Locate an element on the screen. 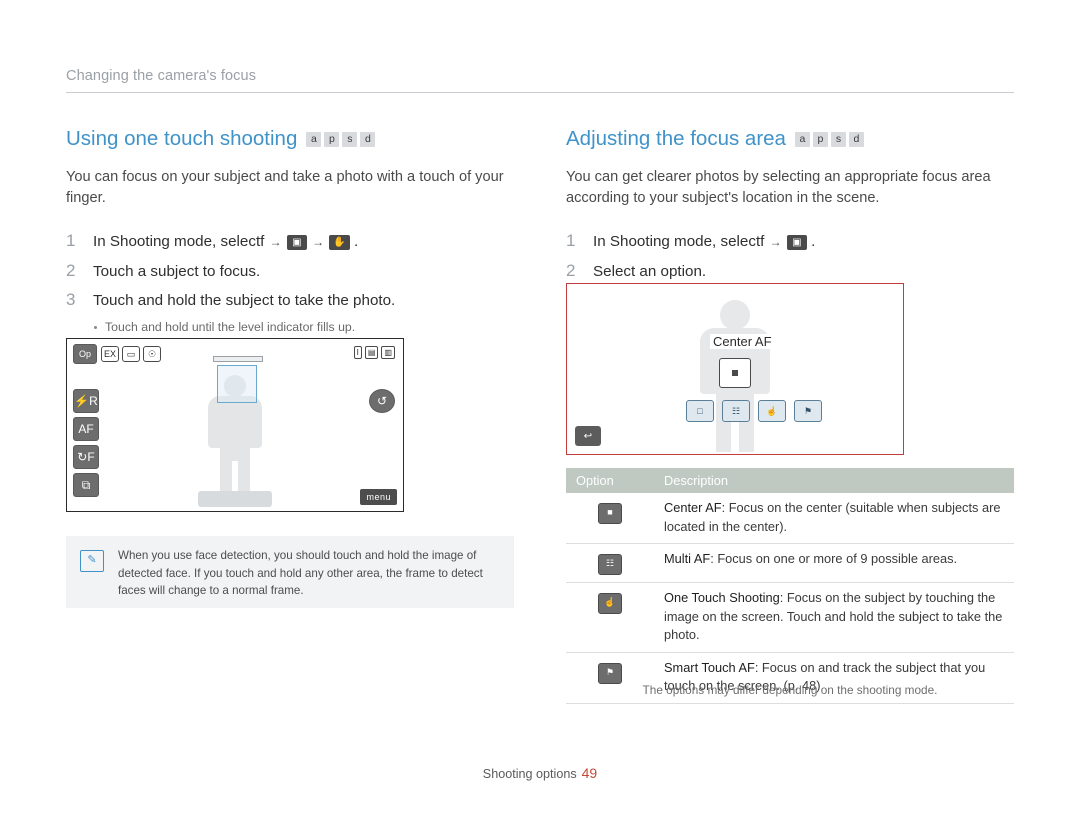 The width and height of the screenshot is (1080, 815). footer-section-name: Shooting options is located at coordinates (529, 774).